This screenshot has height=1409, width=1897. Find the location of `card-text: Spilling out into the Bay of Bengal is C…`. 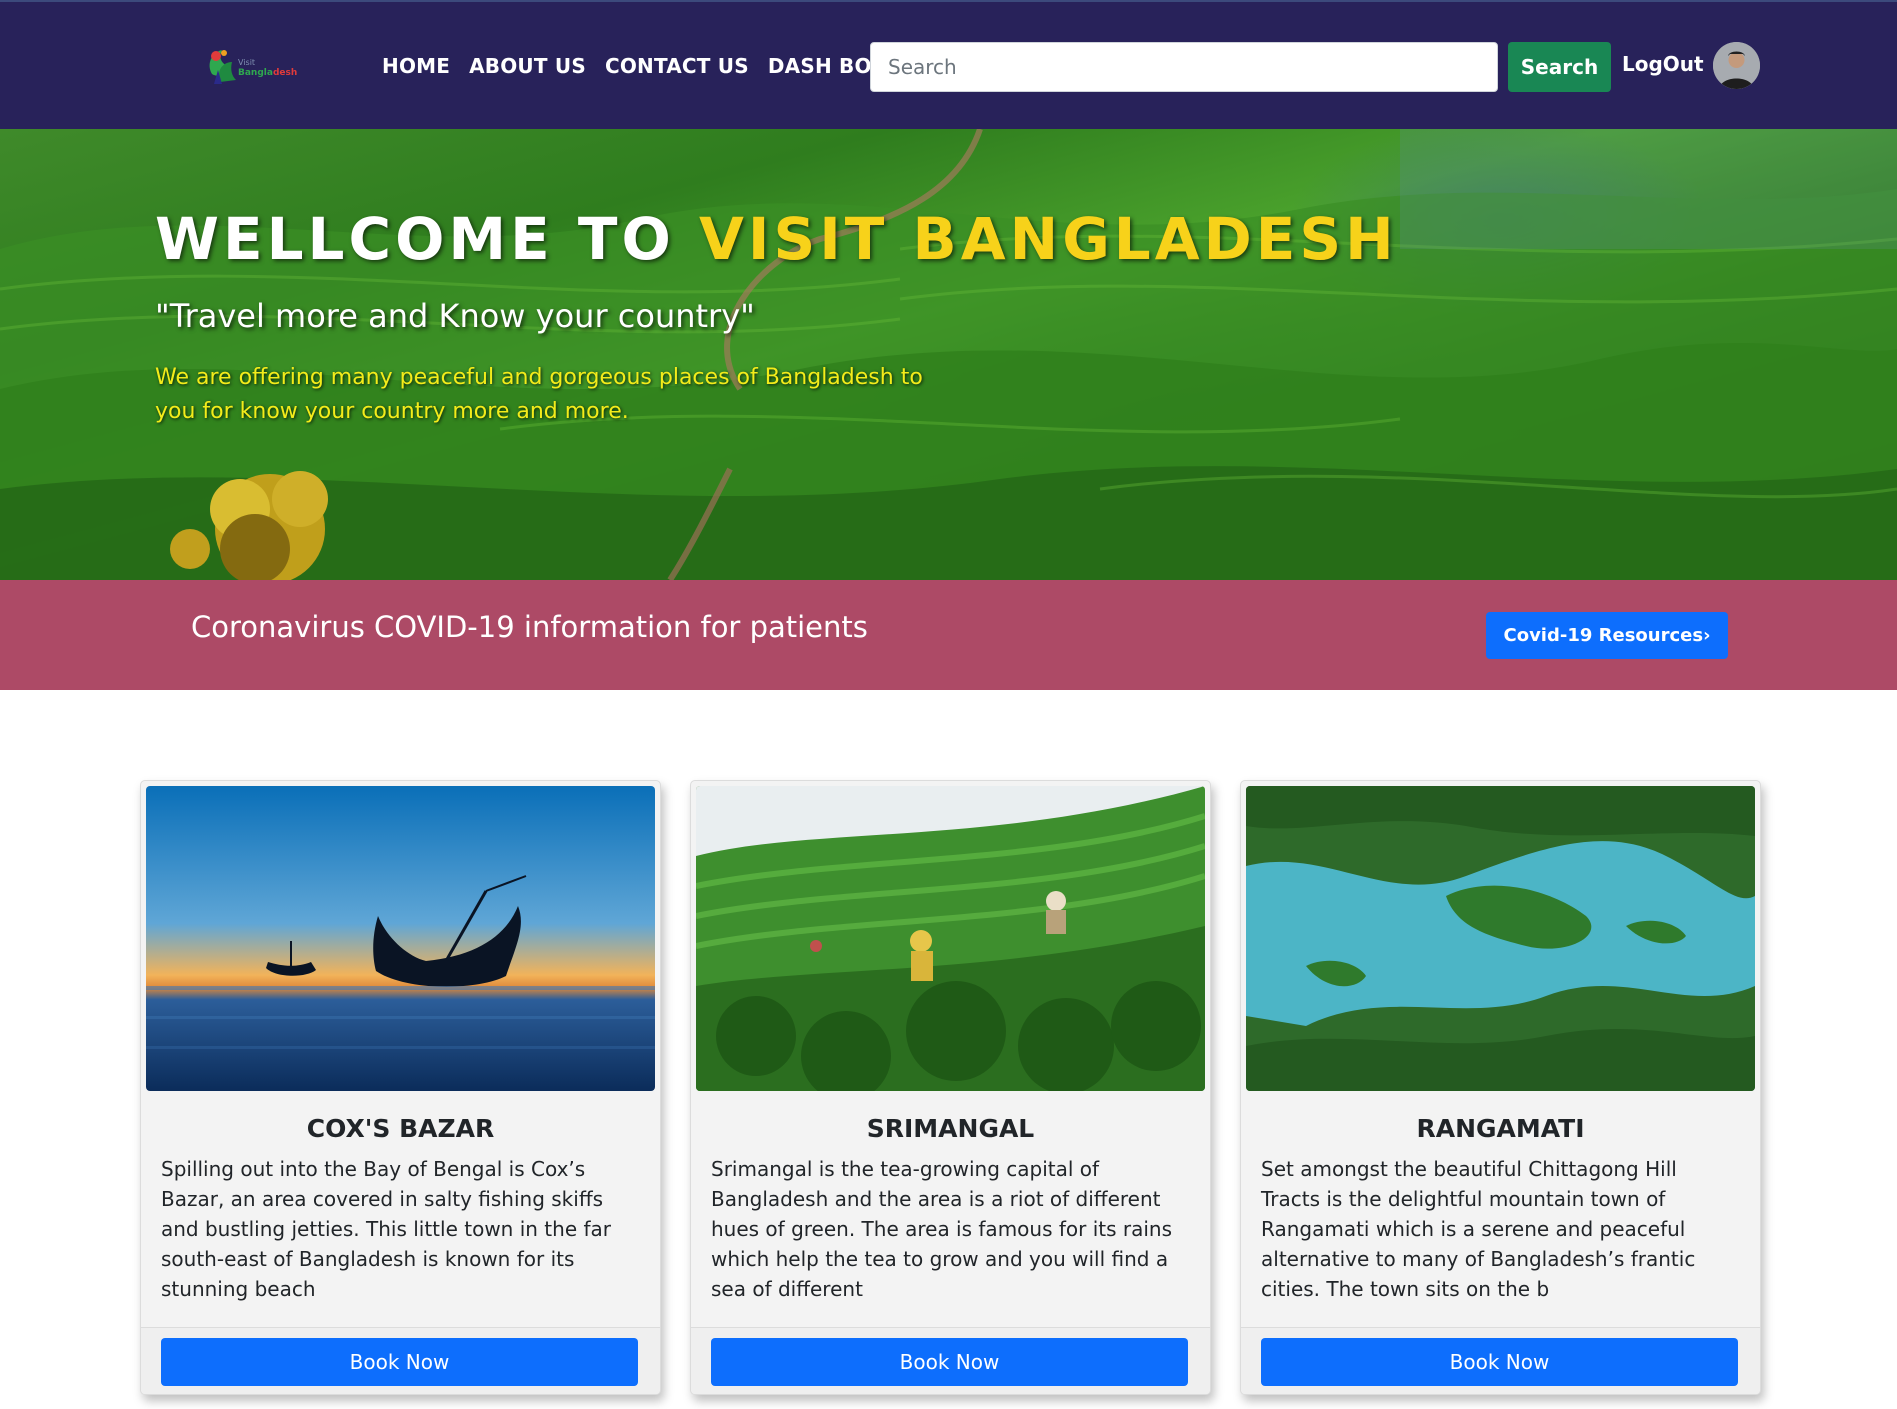

card-text: Spilling out into the Bay of Bengal is C… is located at coordinates (386, 1229).